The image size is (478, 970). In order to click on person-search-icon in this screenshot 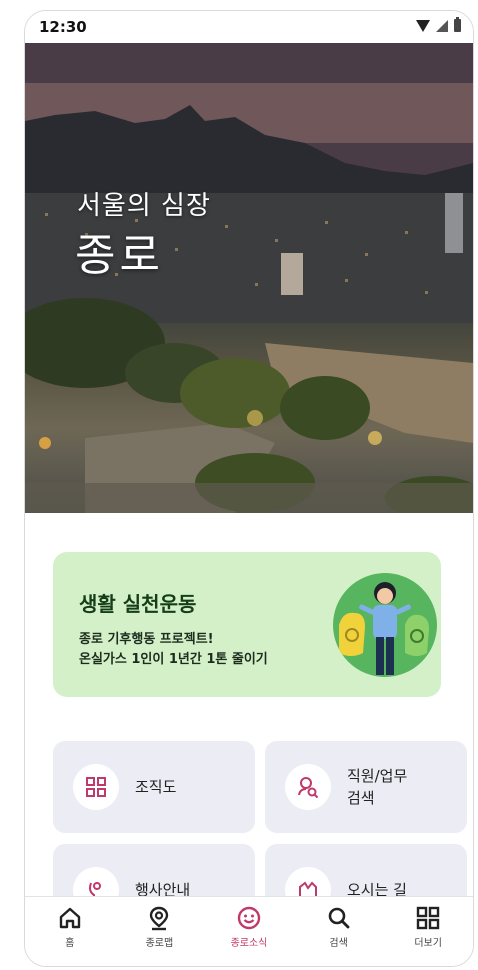, I will do `click(308, 787)`.